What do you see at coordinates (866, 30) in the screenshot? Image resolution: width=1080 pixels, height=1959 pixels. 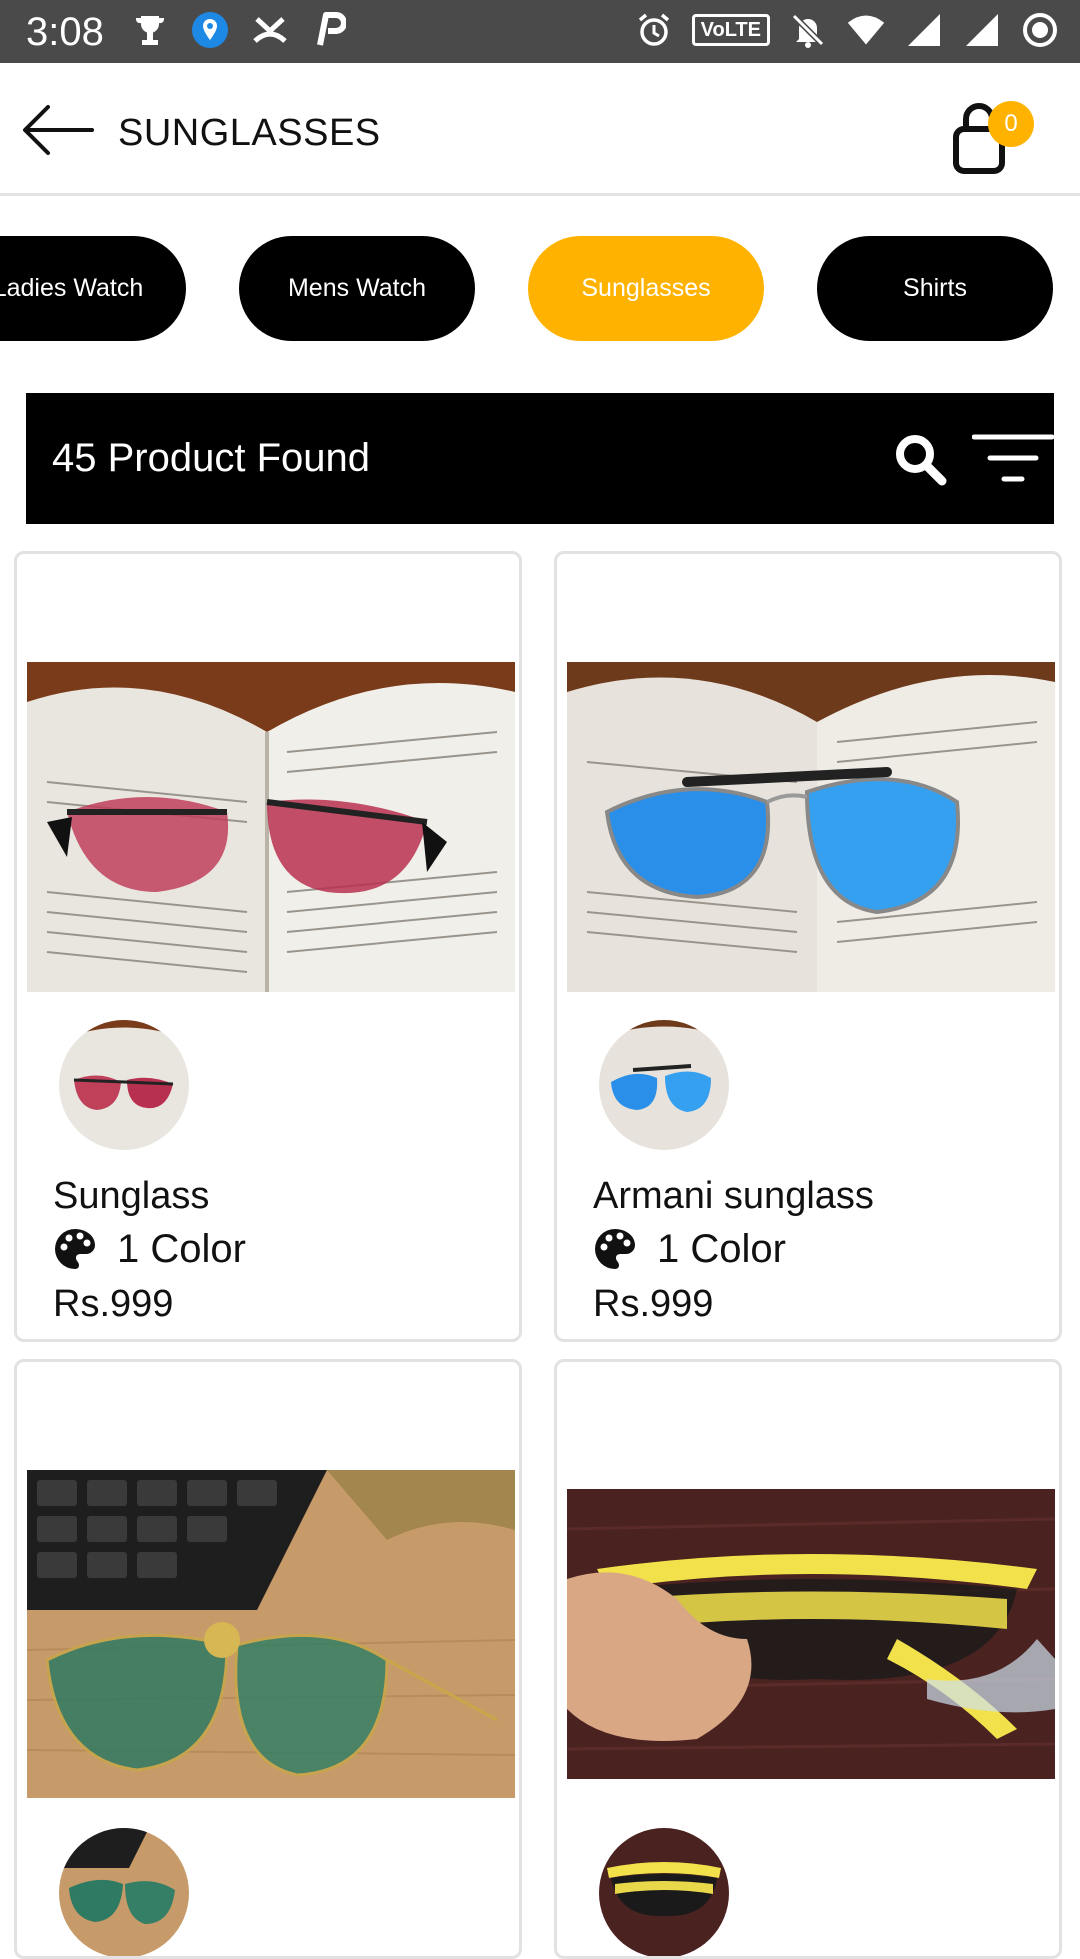 I see `wifi-icon` at bounding box center [866, 30].